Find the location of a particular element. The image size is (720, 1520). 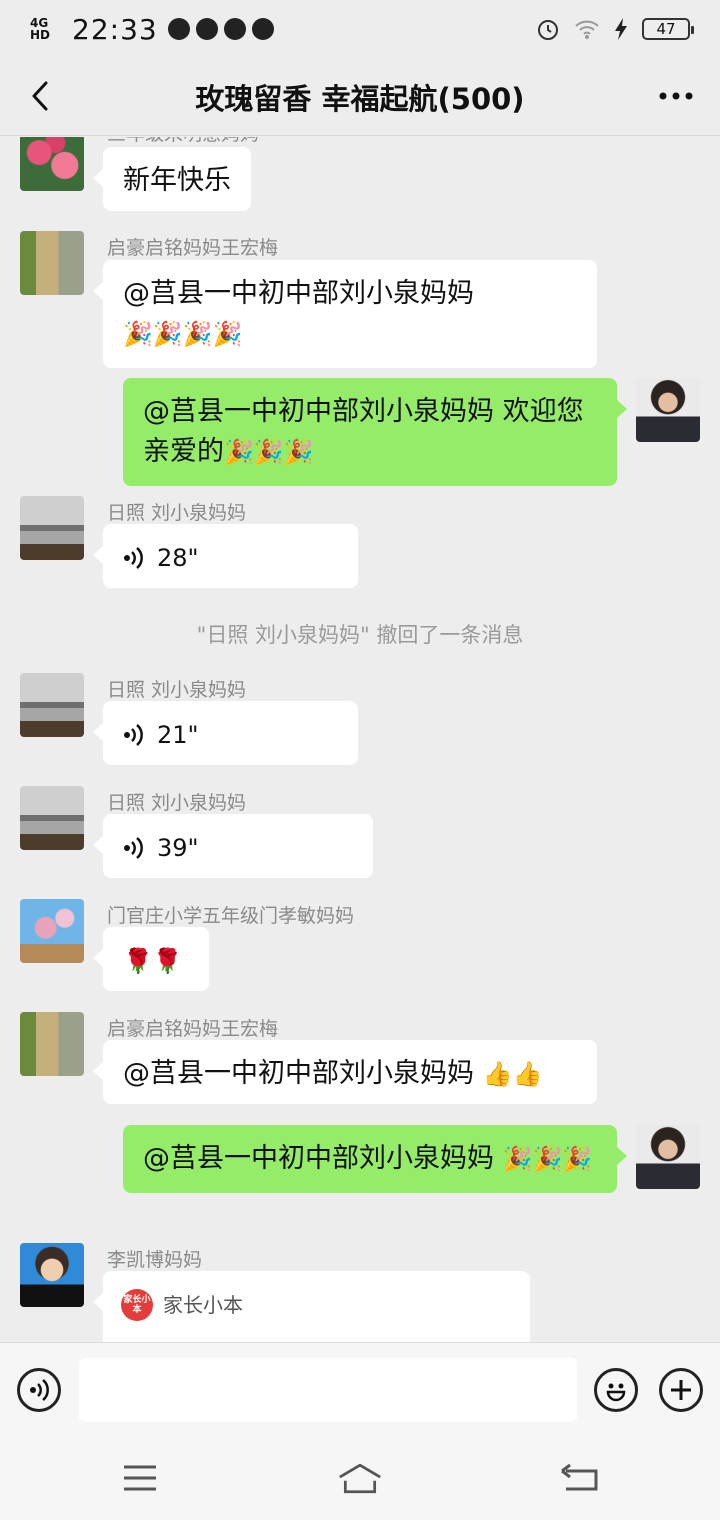

app-icon is located at coordinates (206, 29).